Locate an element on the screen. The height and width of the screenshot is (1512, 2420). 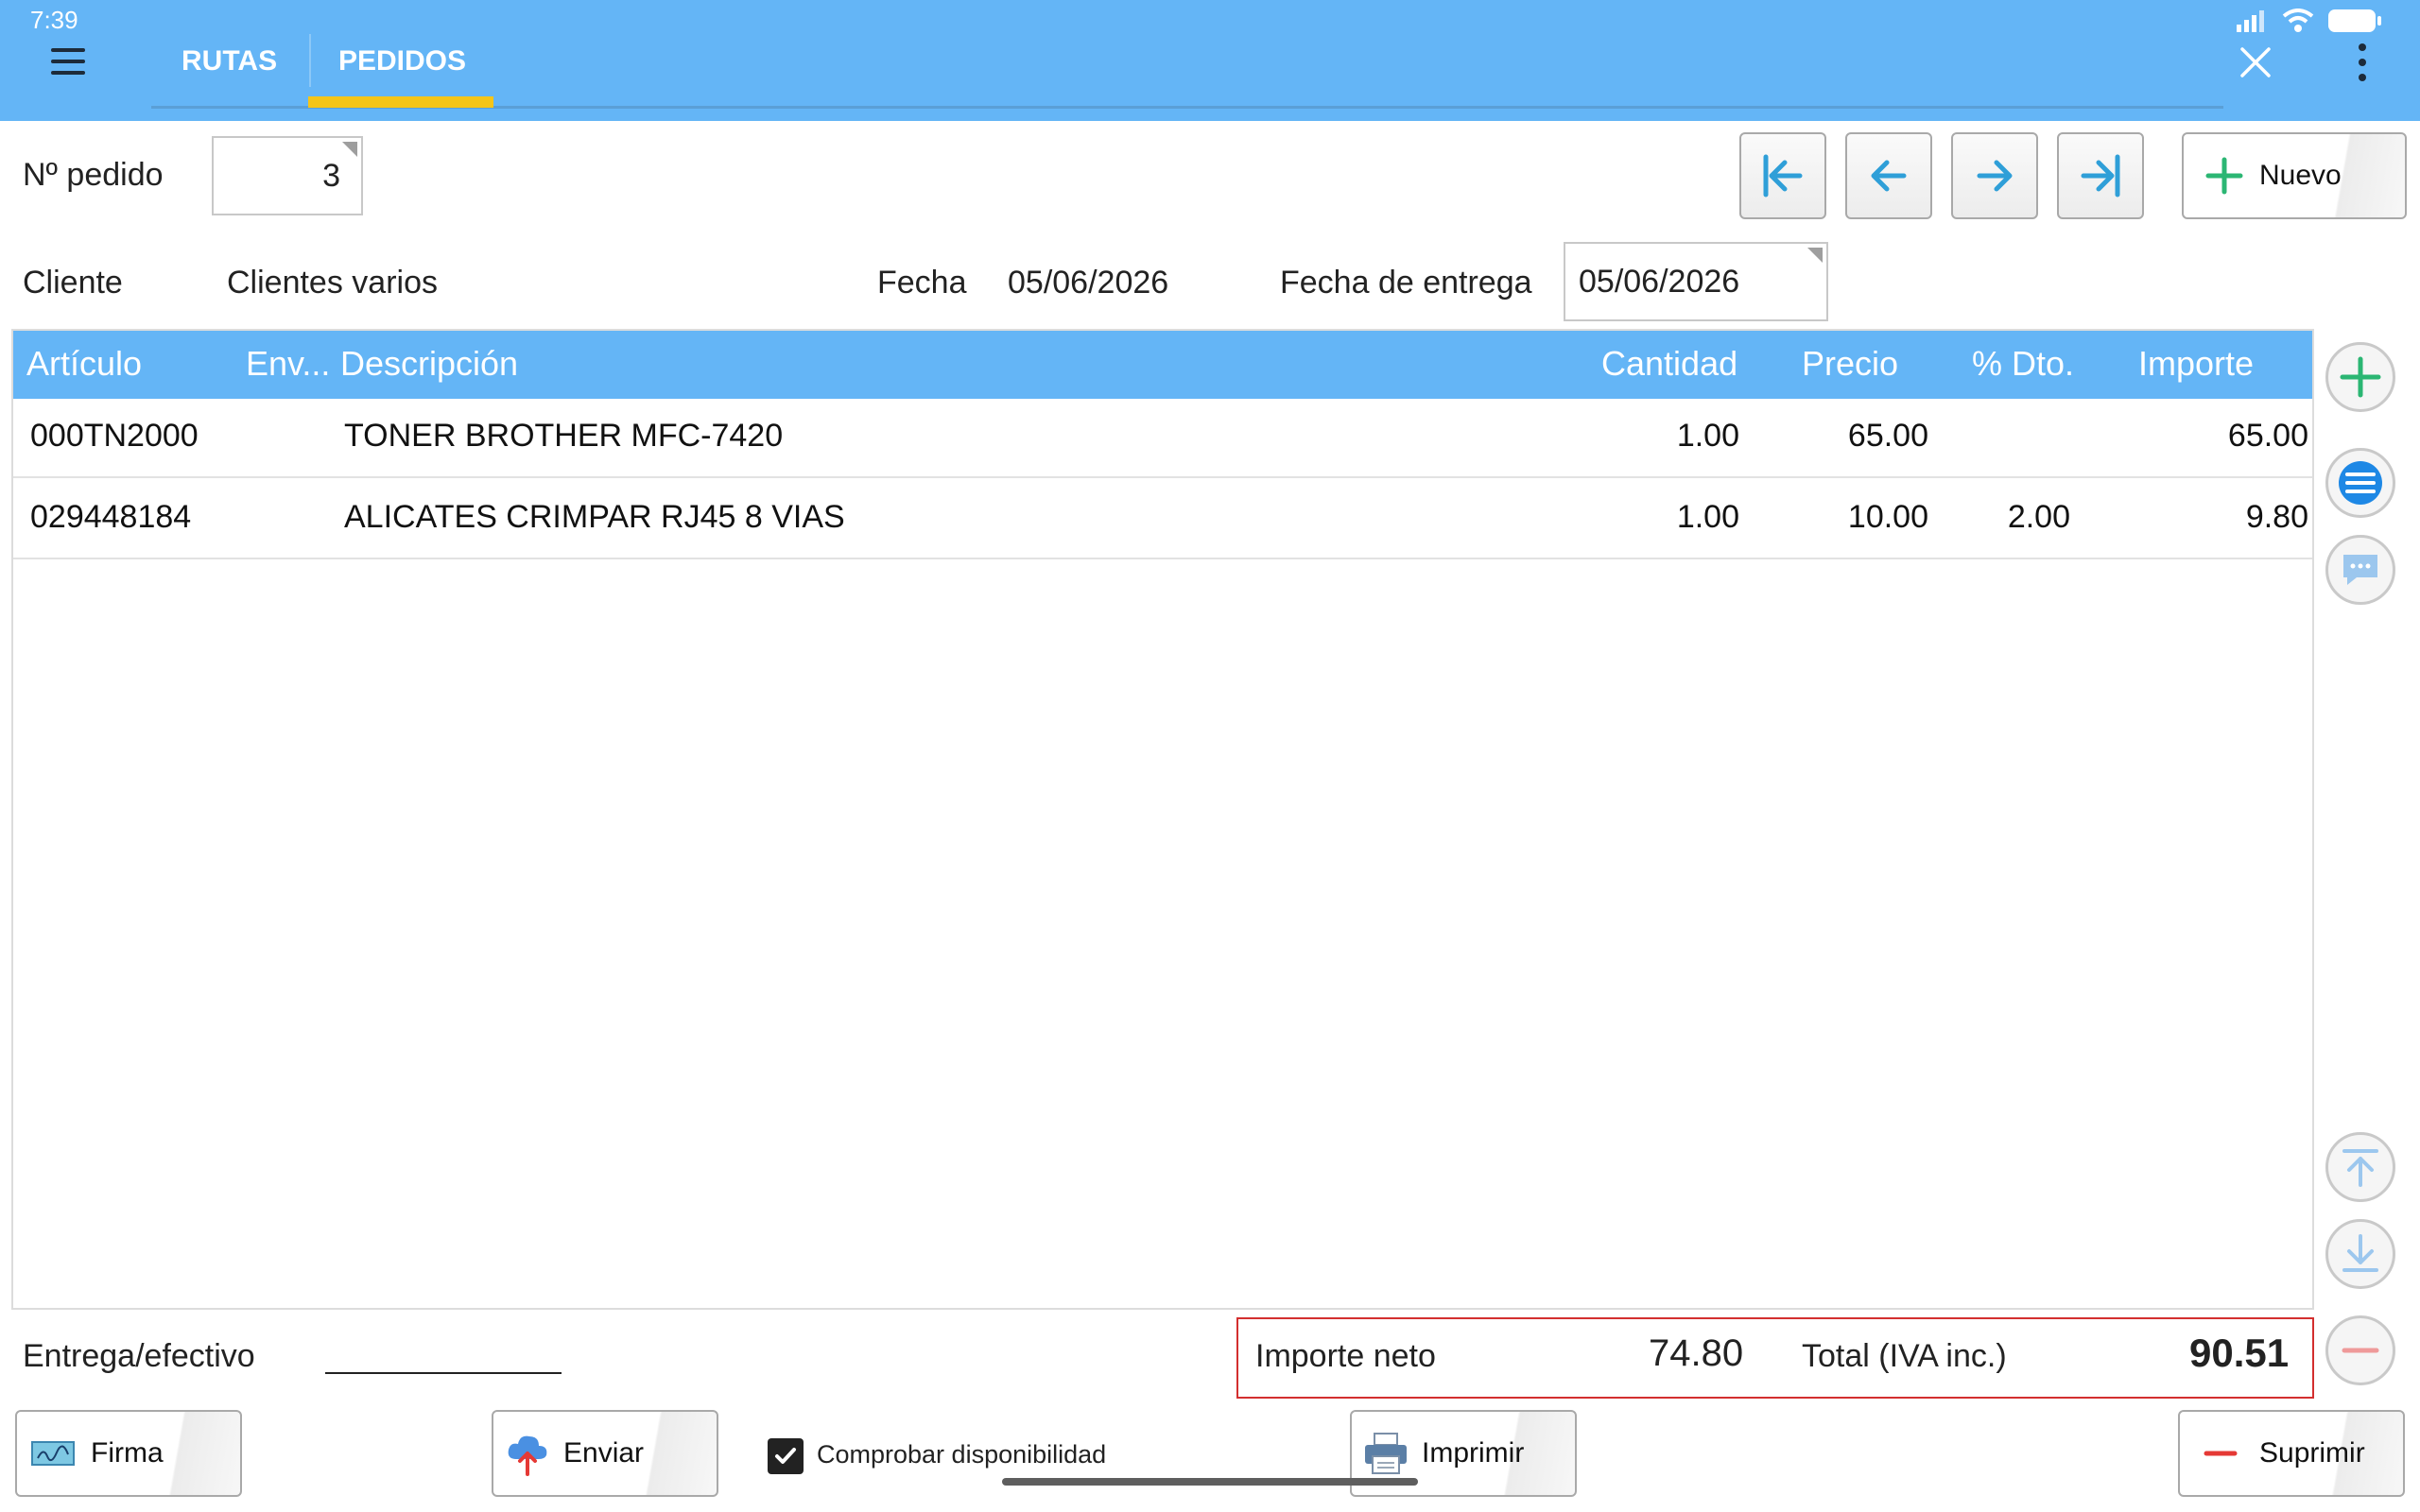
delete-button: Suprimir is located at coordinates (2291, 1453).